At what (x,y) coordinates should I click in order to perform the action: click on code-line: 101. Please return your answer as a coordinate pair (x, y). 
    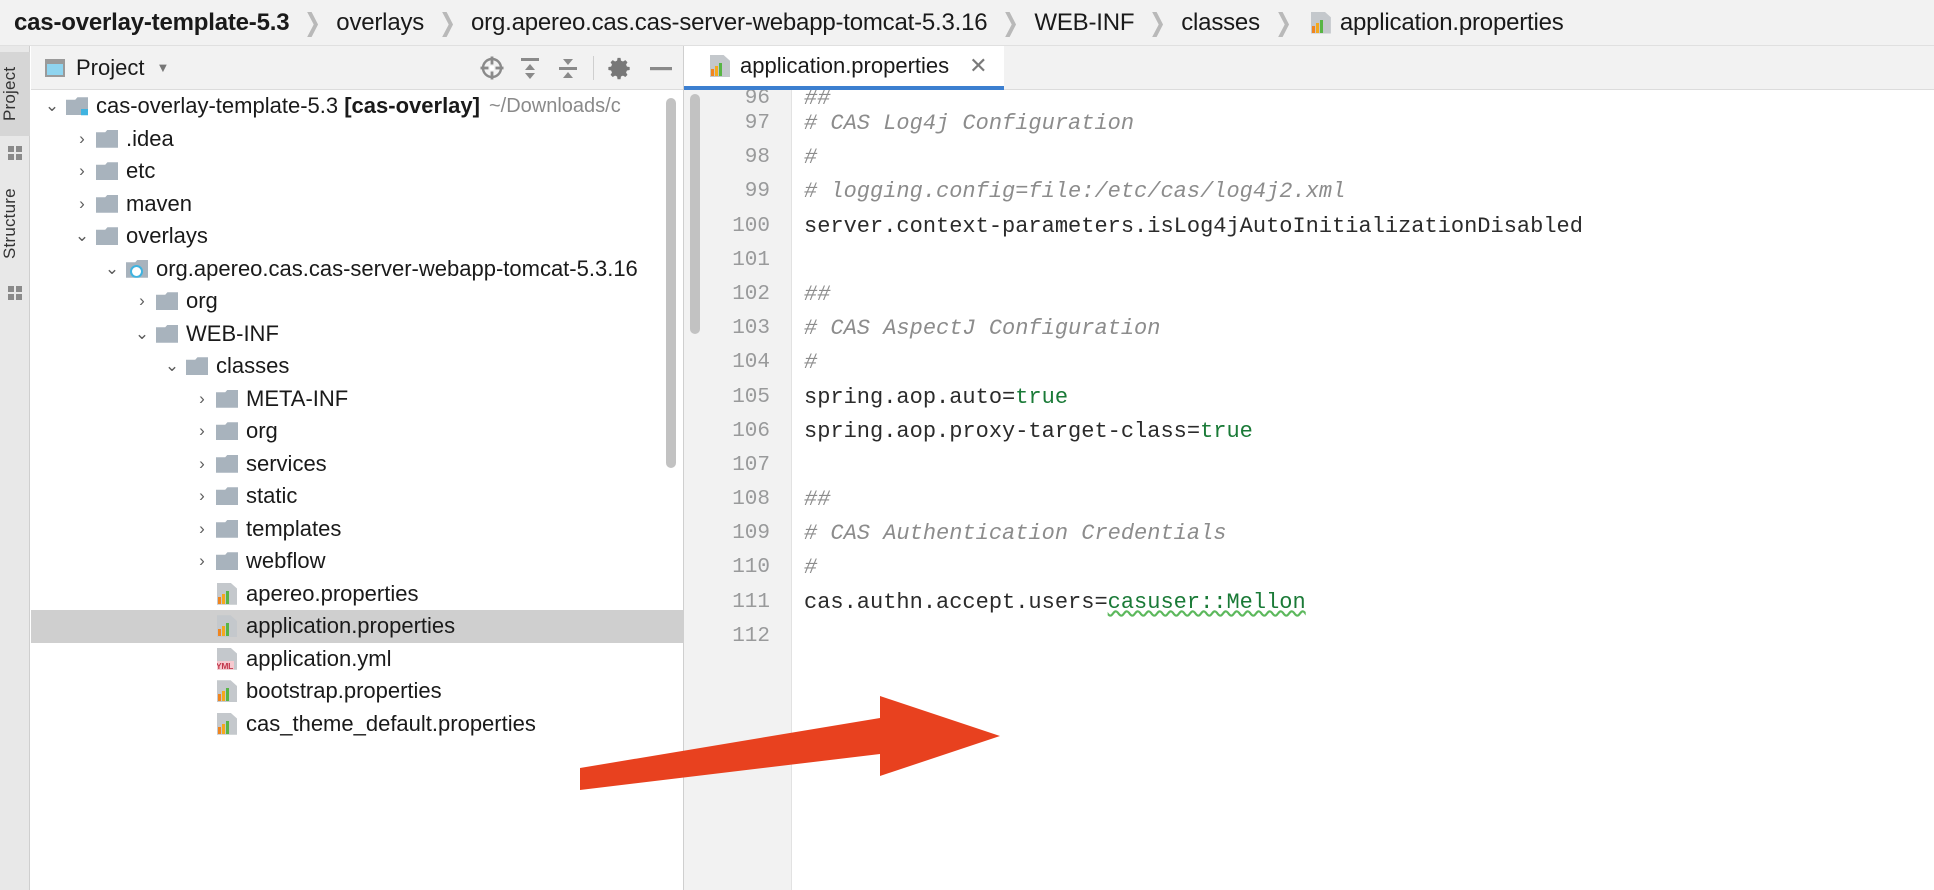
    Looking at the image, I should click on (1309, 261).